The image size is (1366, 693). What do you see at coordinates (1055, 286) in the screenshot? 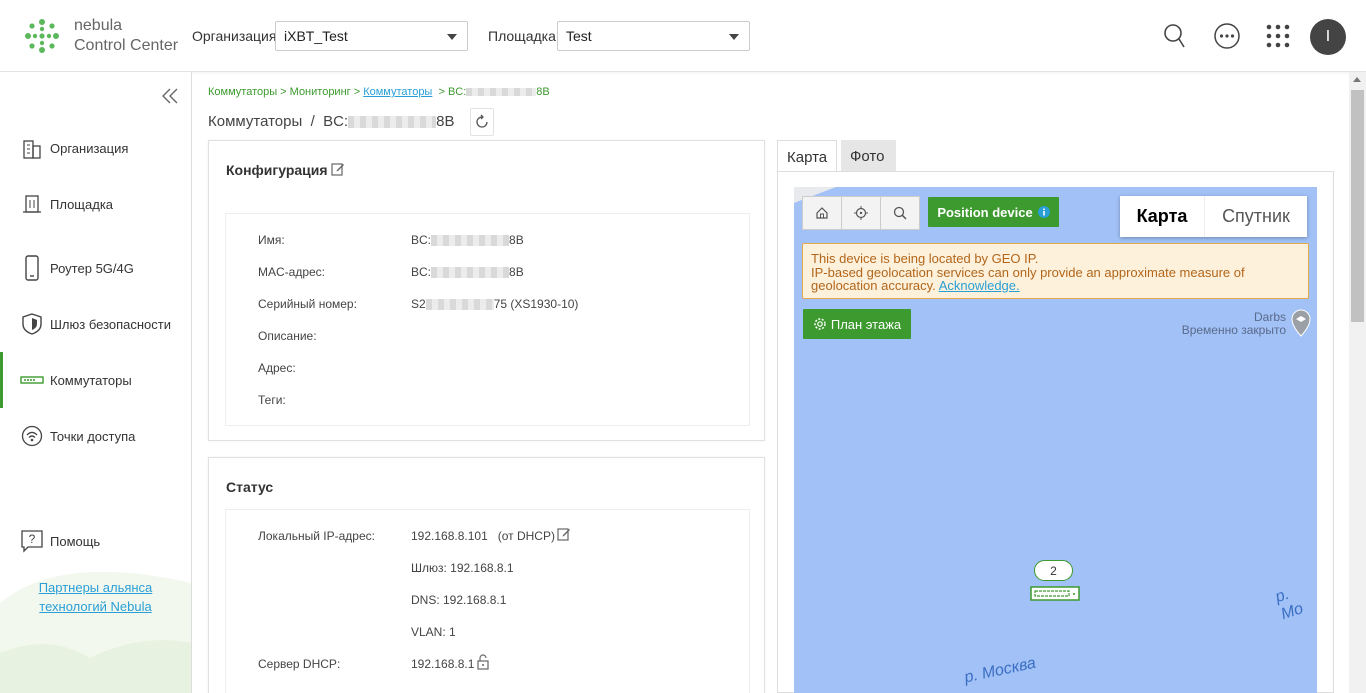
I see `warning-line-3: geolocation accuracy. Acknowledge.` at bounding box center [1055, 286].